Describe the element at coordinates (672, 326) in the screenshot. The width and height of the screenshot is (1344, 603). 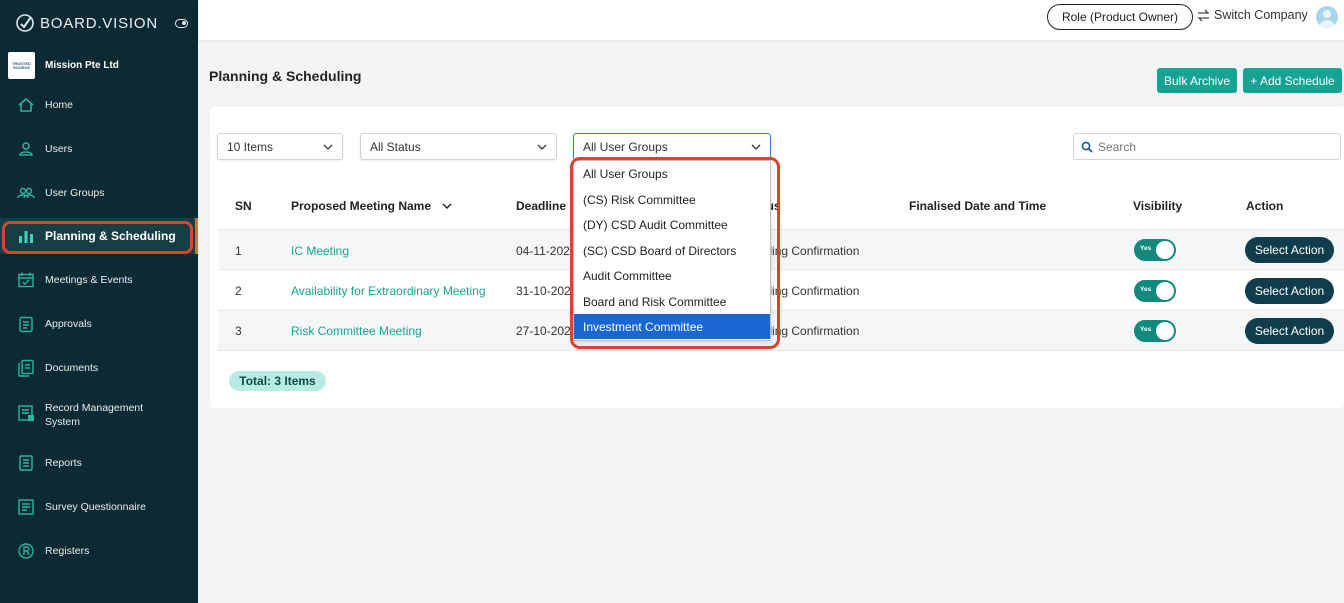
I see `dropdown-option-highlighted: Investment Committee` at that location.